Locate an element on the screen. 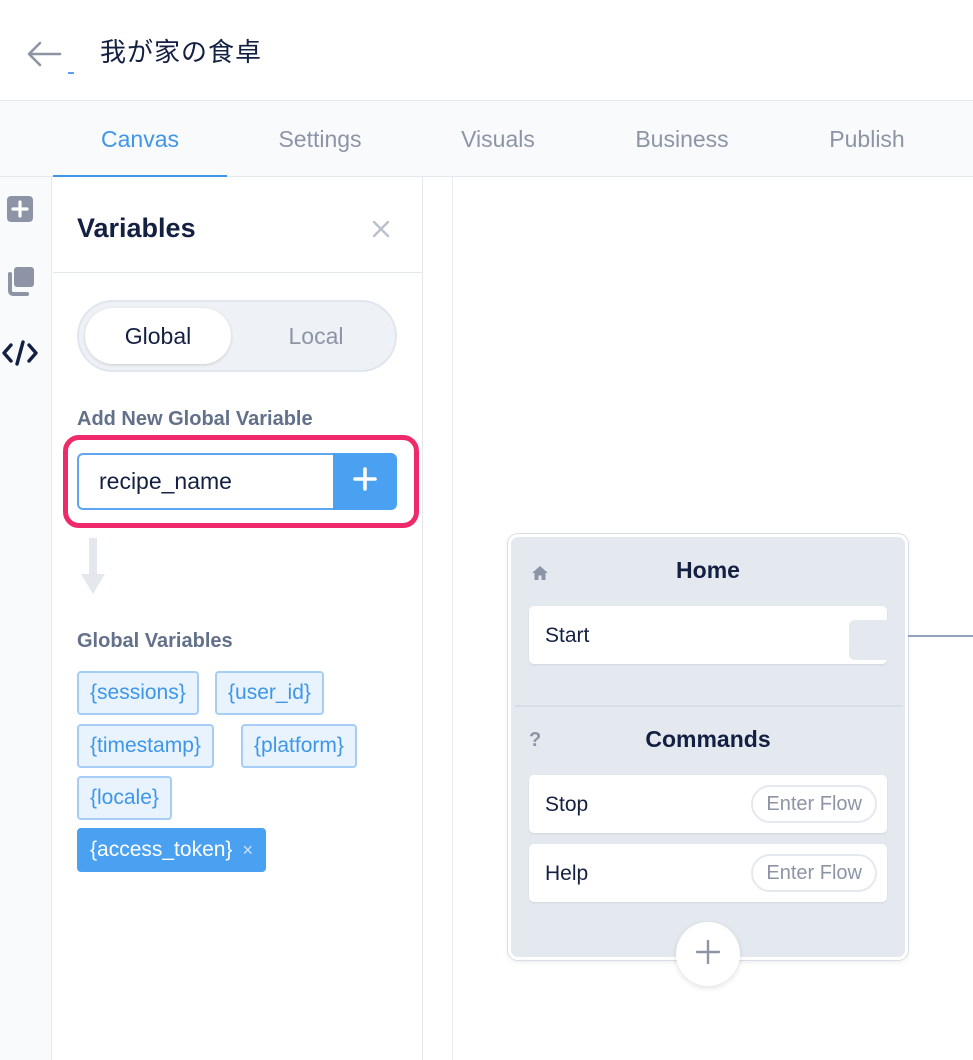 The height and width of the screenshot is (1060, 973). tab-visuals: Visuals is located at coordinates (498, 139).